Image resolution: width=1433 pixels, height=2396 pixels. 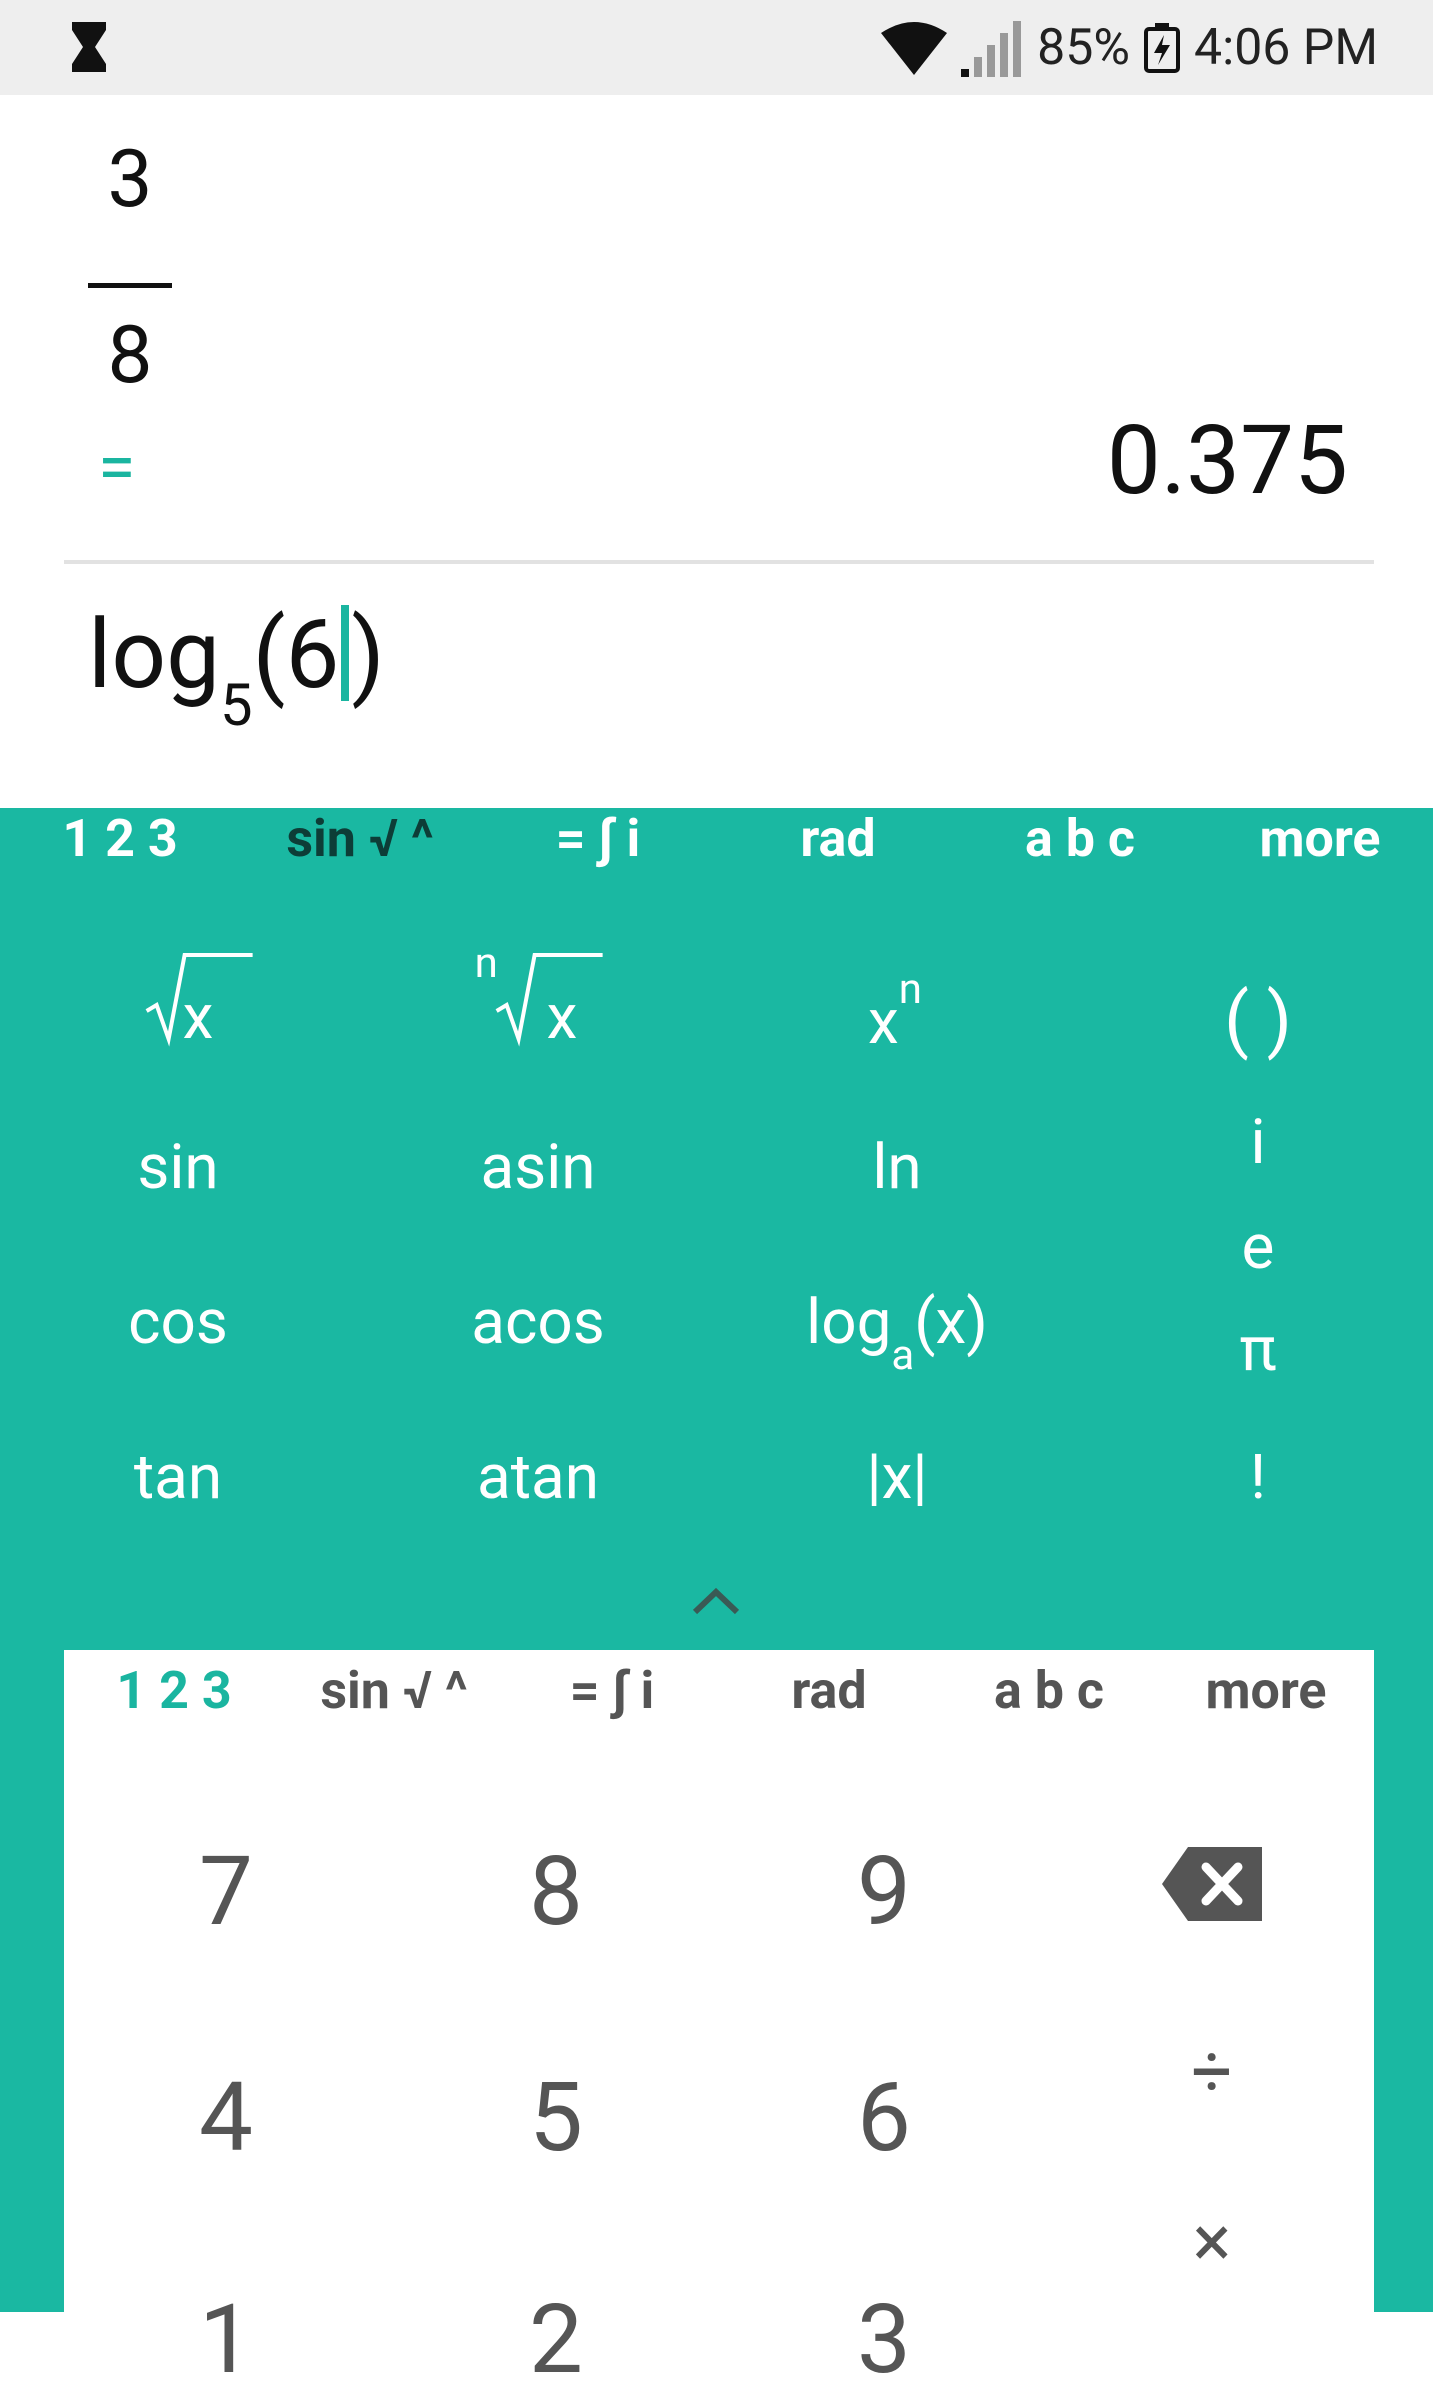 What do you see at coordinates (226, 1892) in the screenshot?
I see `key-7: 7` at bounding box center [226, 1892].